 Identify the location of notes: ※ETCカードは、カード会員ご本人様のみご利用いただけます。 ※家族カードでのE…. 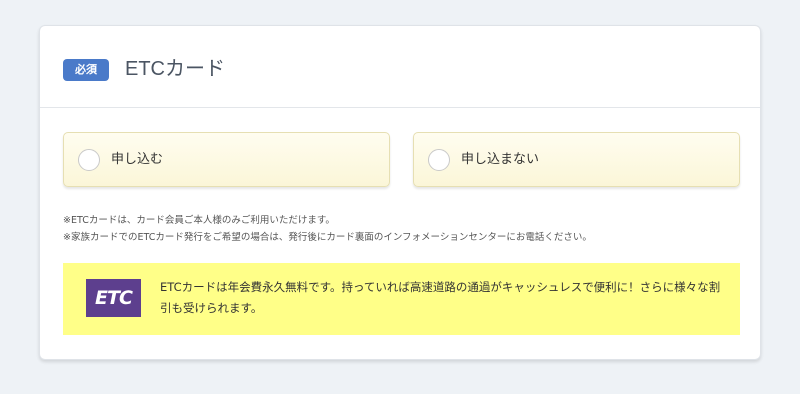
(327, 229).